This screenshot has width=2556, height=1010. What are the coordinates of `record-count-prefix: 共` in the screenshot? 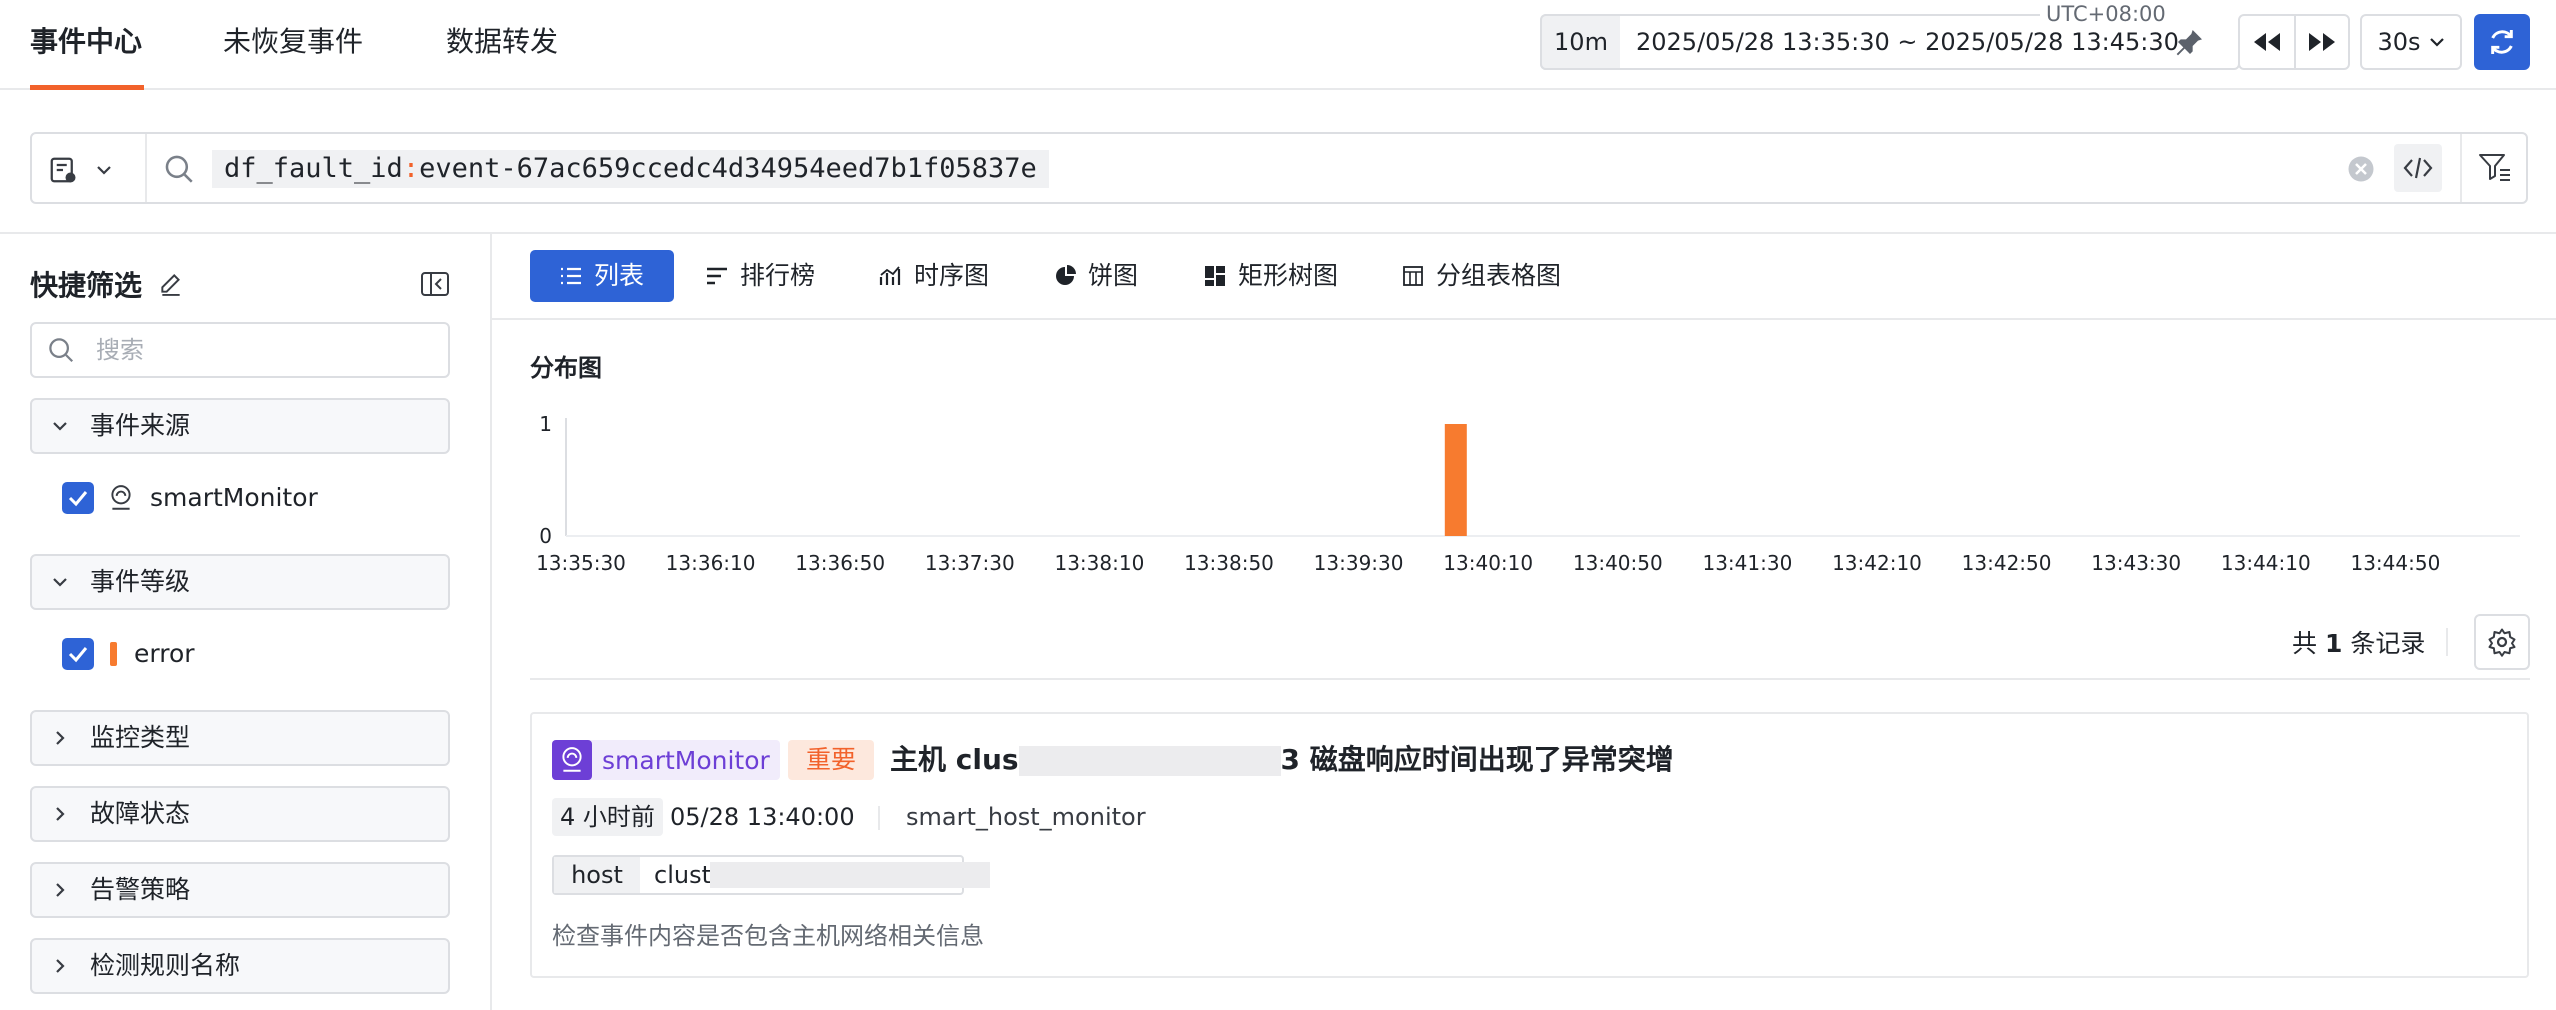 It's located at (2305, 643).